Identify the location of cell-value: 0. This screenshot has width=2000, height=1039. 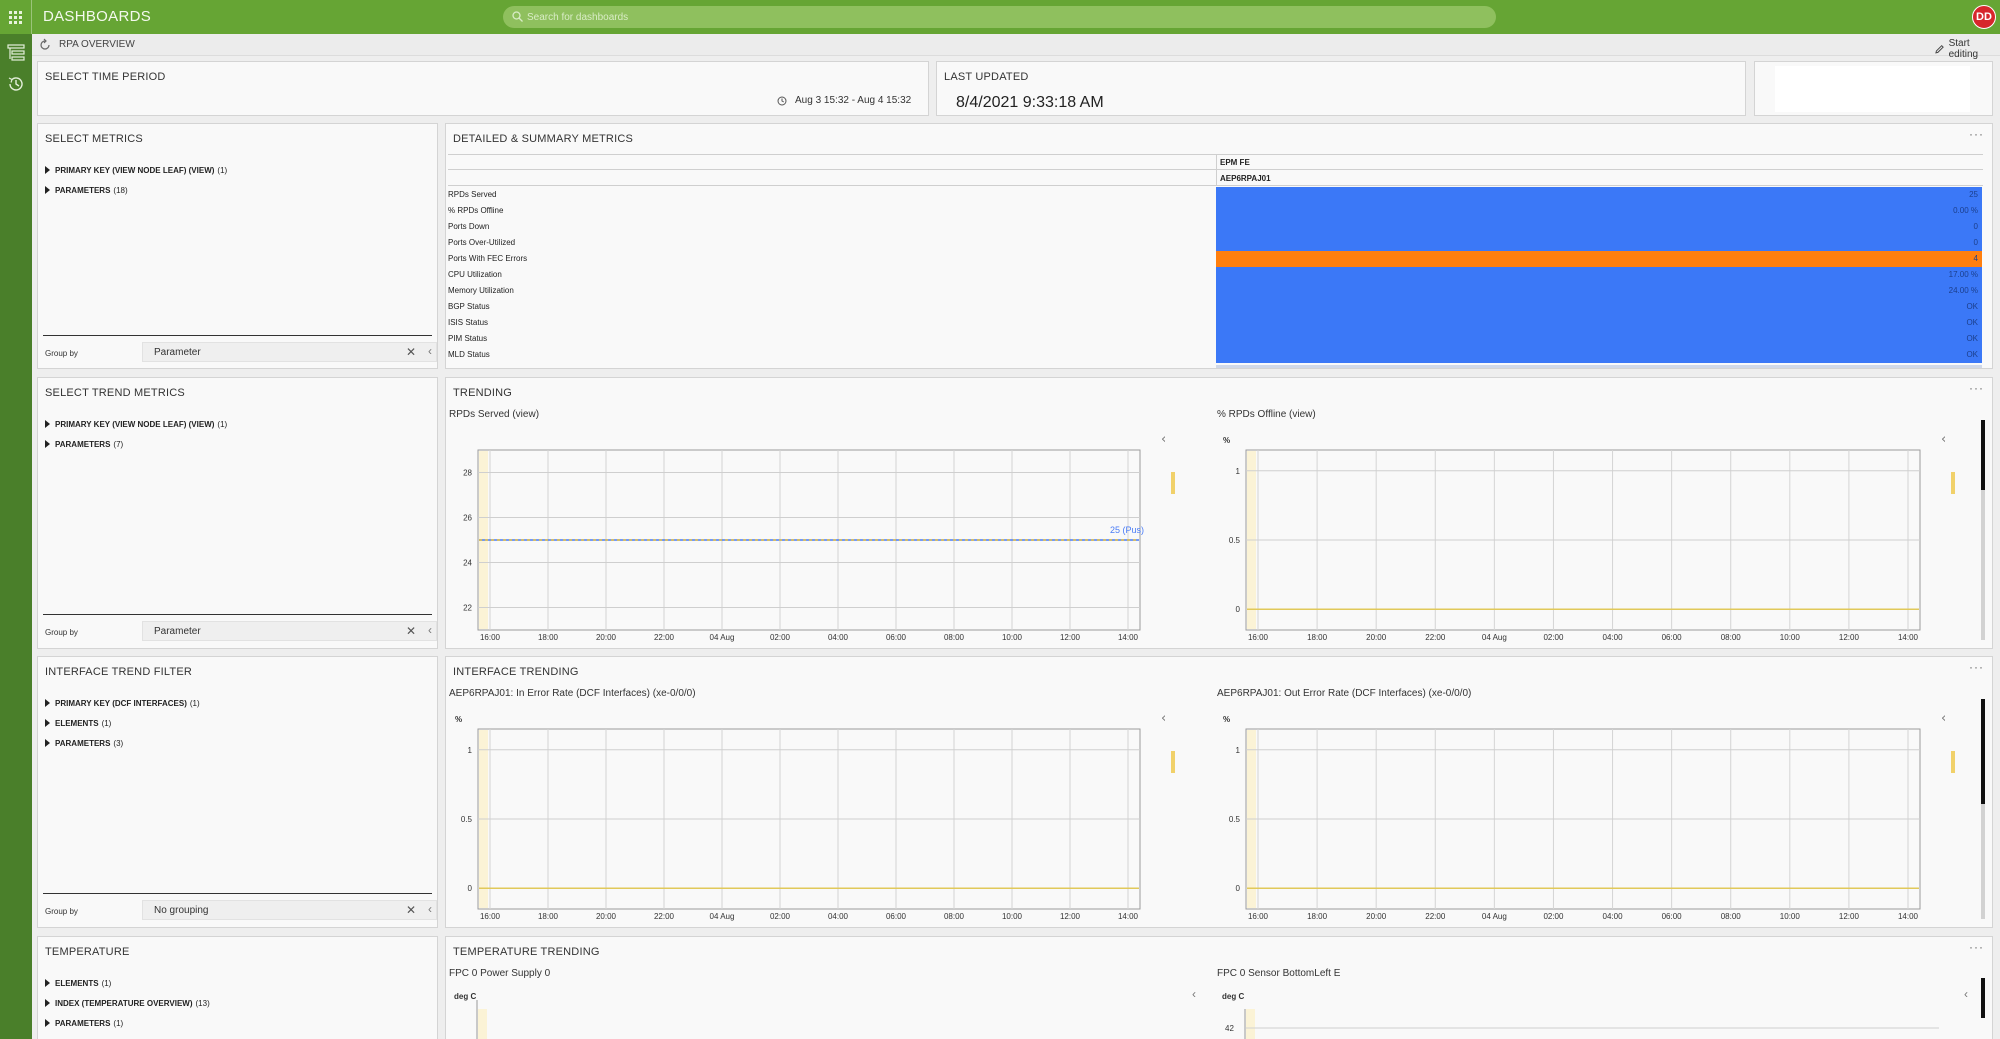
(1975, 242).